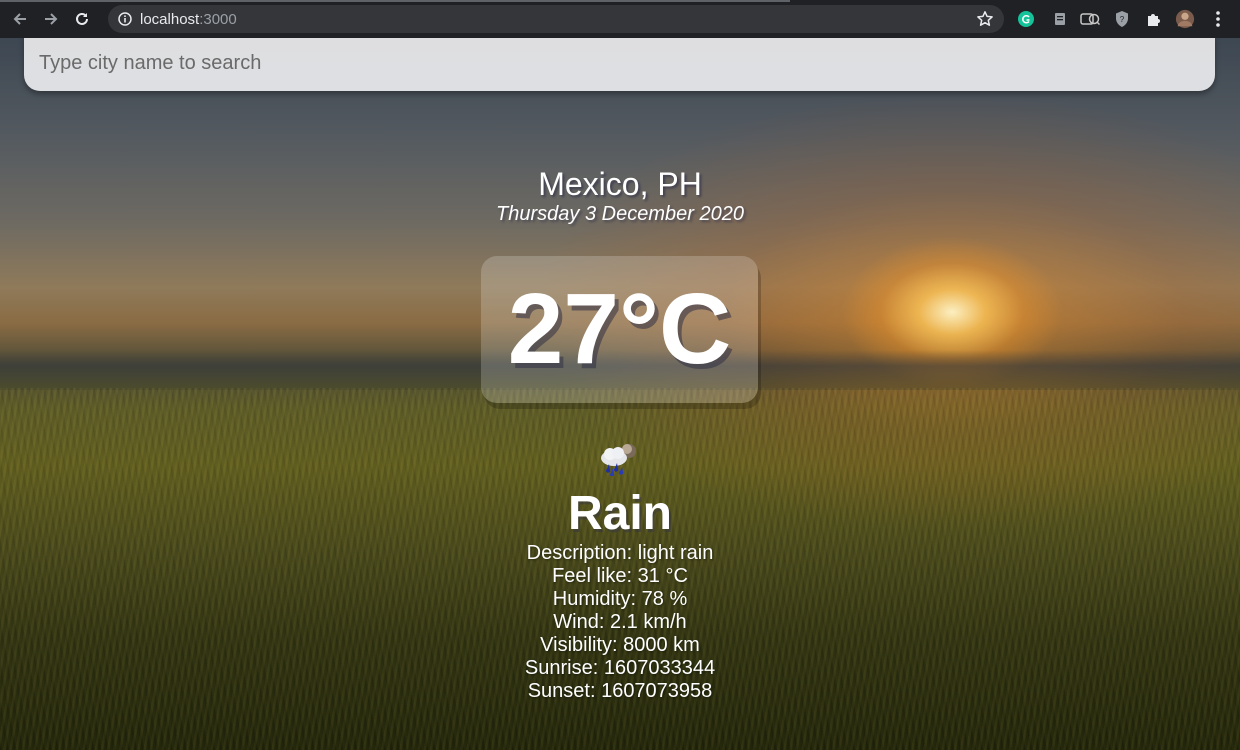 This screenshot has height=750, width=1240. What do you see at coordinates (82, 19) in the screenshot?
I see `reload-icon` at bounding box center [82, 19].